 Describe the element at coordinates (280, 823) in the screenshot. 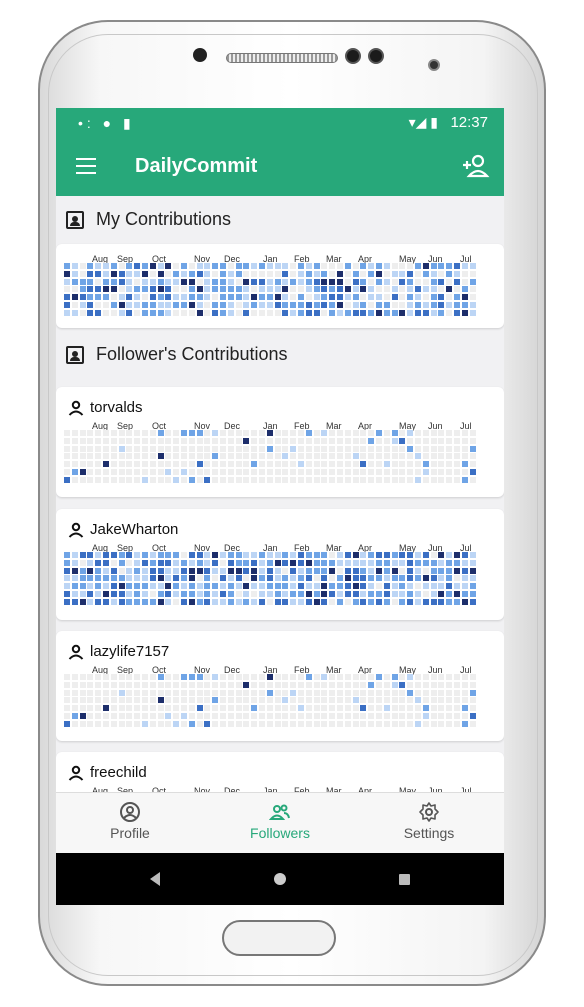

I see `nav-followers: Followers` at that location.